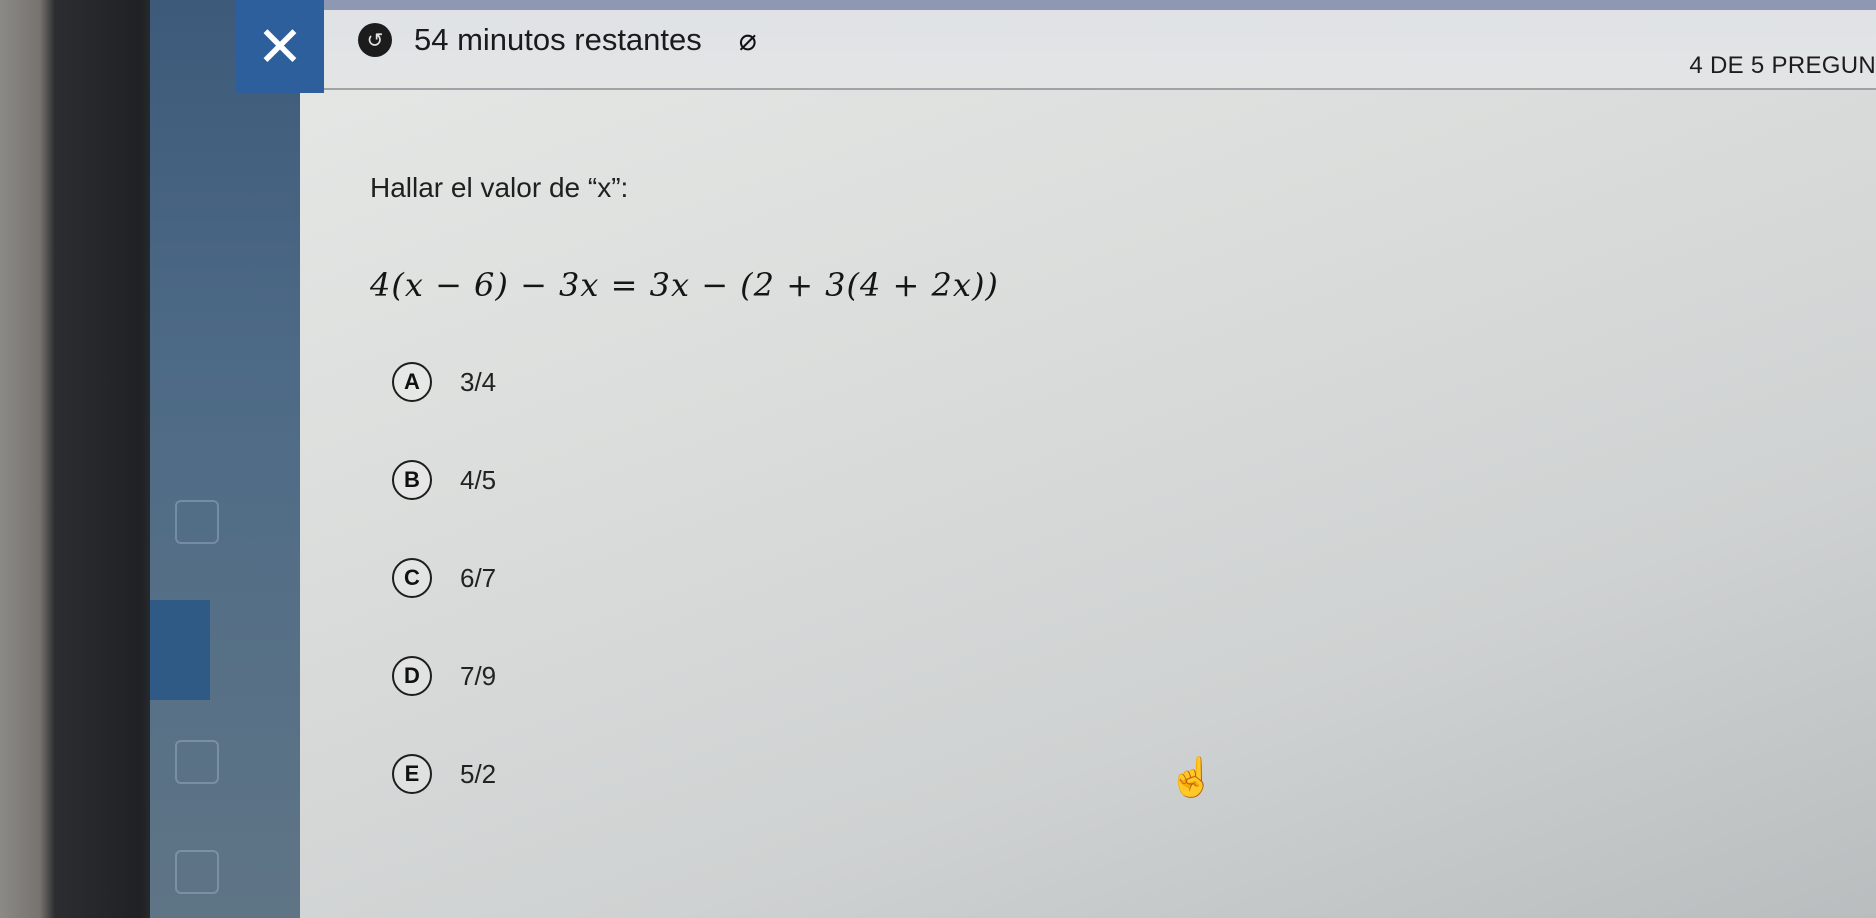  Describe the element at coordinates (412, 774) in the screenshot. I see `option-letter: E` at that location.